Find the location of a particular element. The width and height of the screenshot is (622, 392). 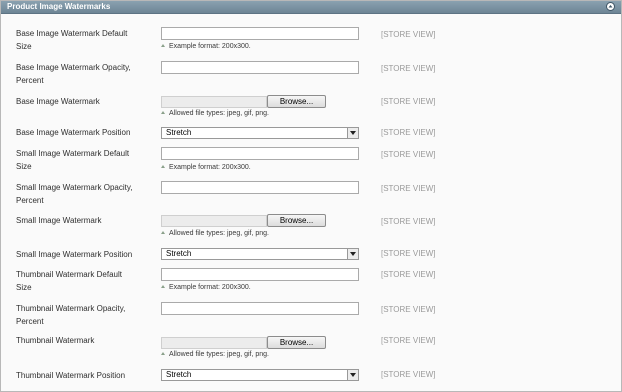

field-label: Base Image Watermark Position is located at coordinates (83, 132).